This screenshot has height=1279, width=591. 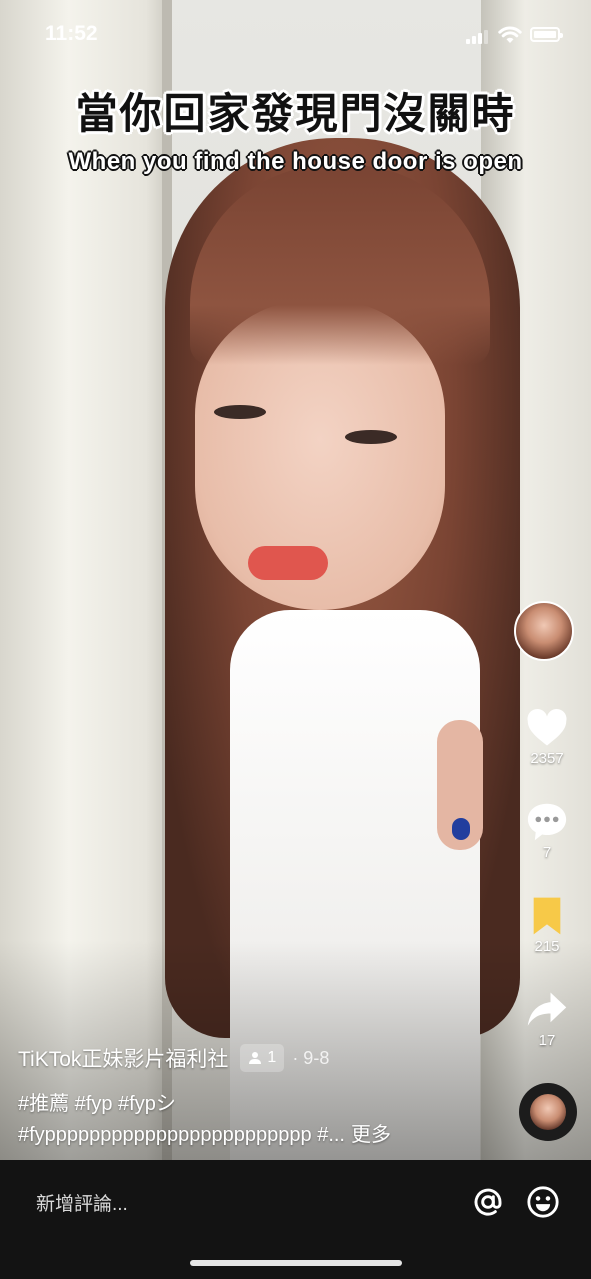 I want to click on status-bar: 11:52, so click(x=295, y=35).